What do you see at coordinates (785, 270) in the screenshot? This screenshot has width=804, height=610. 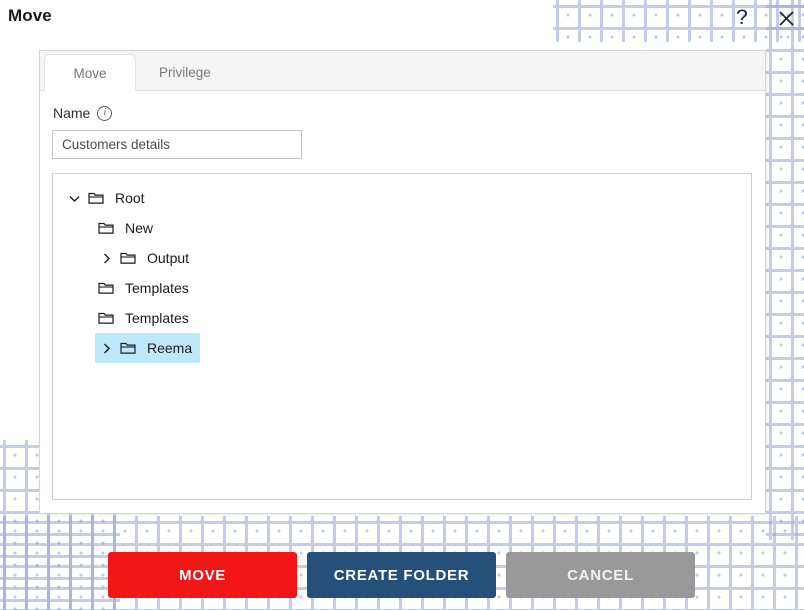 I see `background-dot-pattern-right` at bounding box center [785, 270].